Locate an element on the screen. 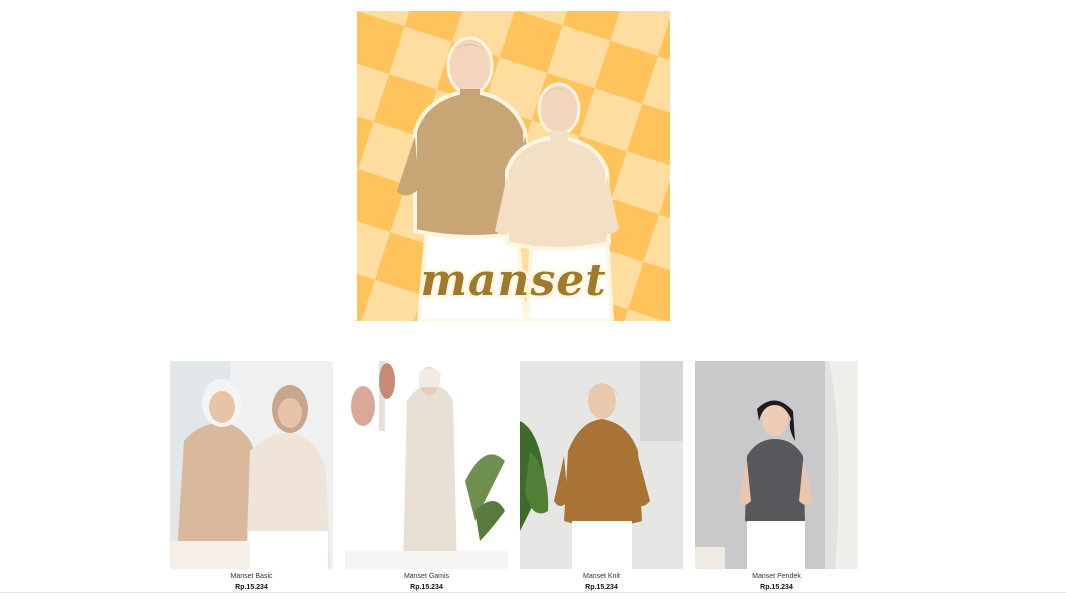  product-card-gamis: Manset Gamis Rp.15.234 is located at coordinates (426, 477).